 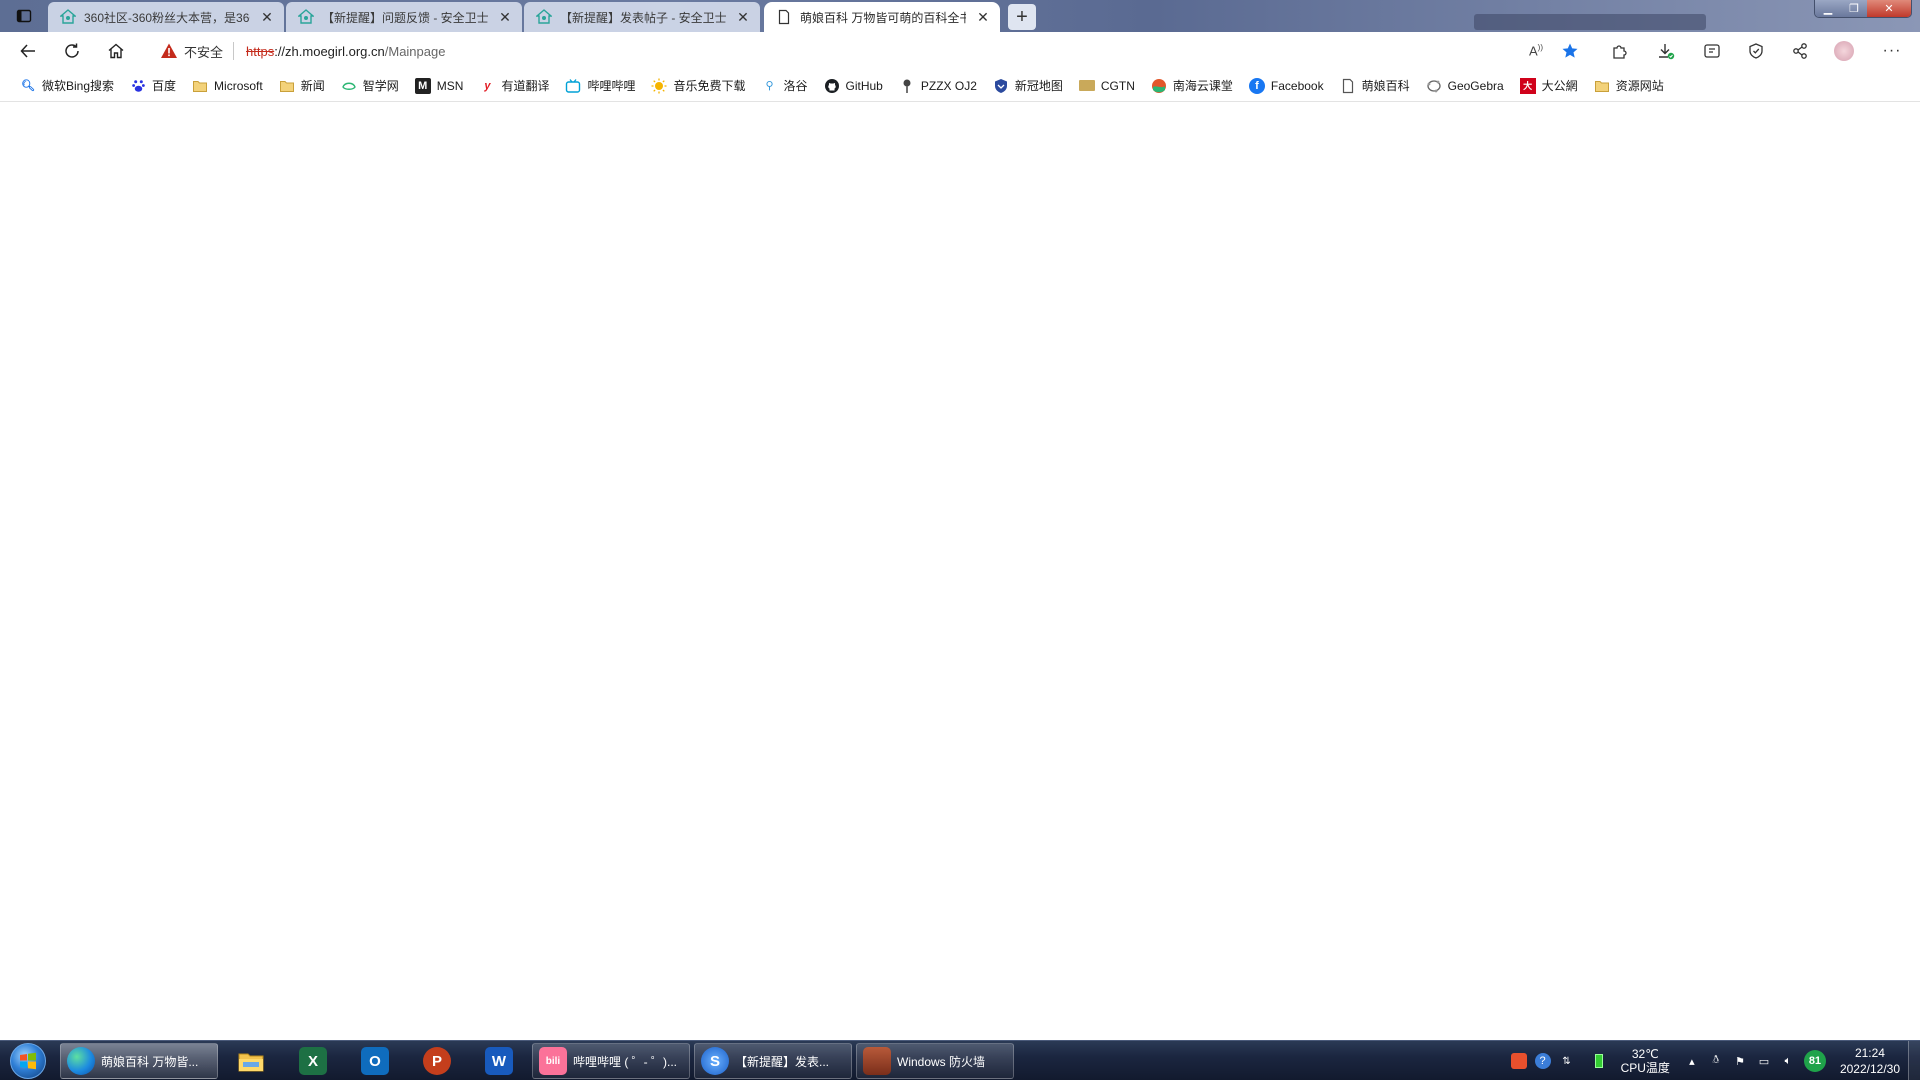 What do you see at coordinates (203, 51) in the screenshot?
I see `security-status-label: 不安全` at bounding box center [203, 51].